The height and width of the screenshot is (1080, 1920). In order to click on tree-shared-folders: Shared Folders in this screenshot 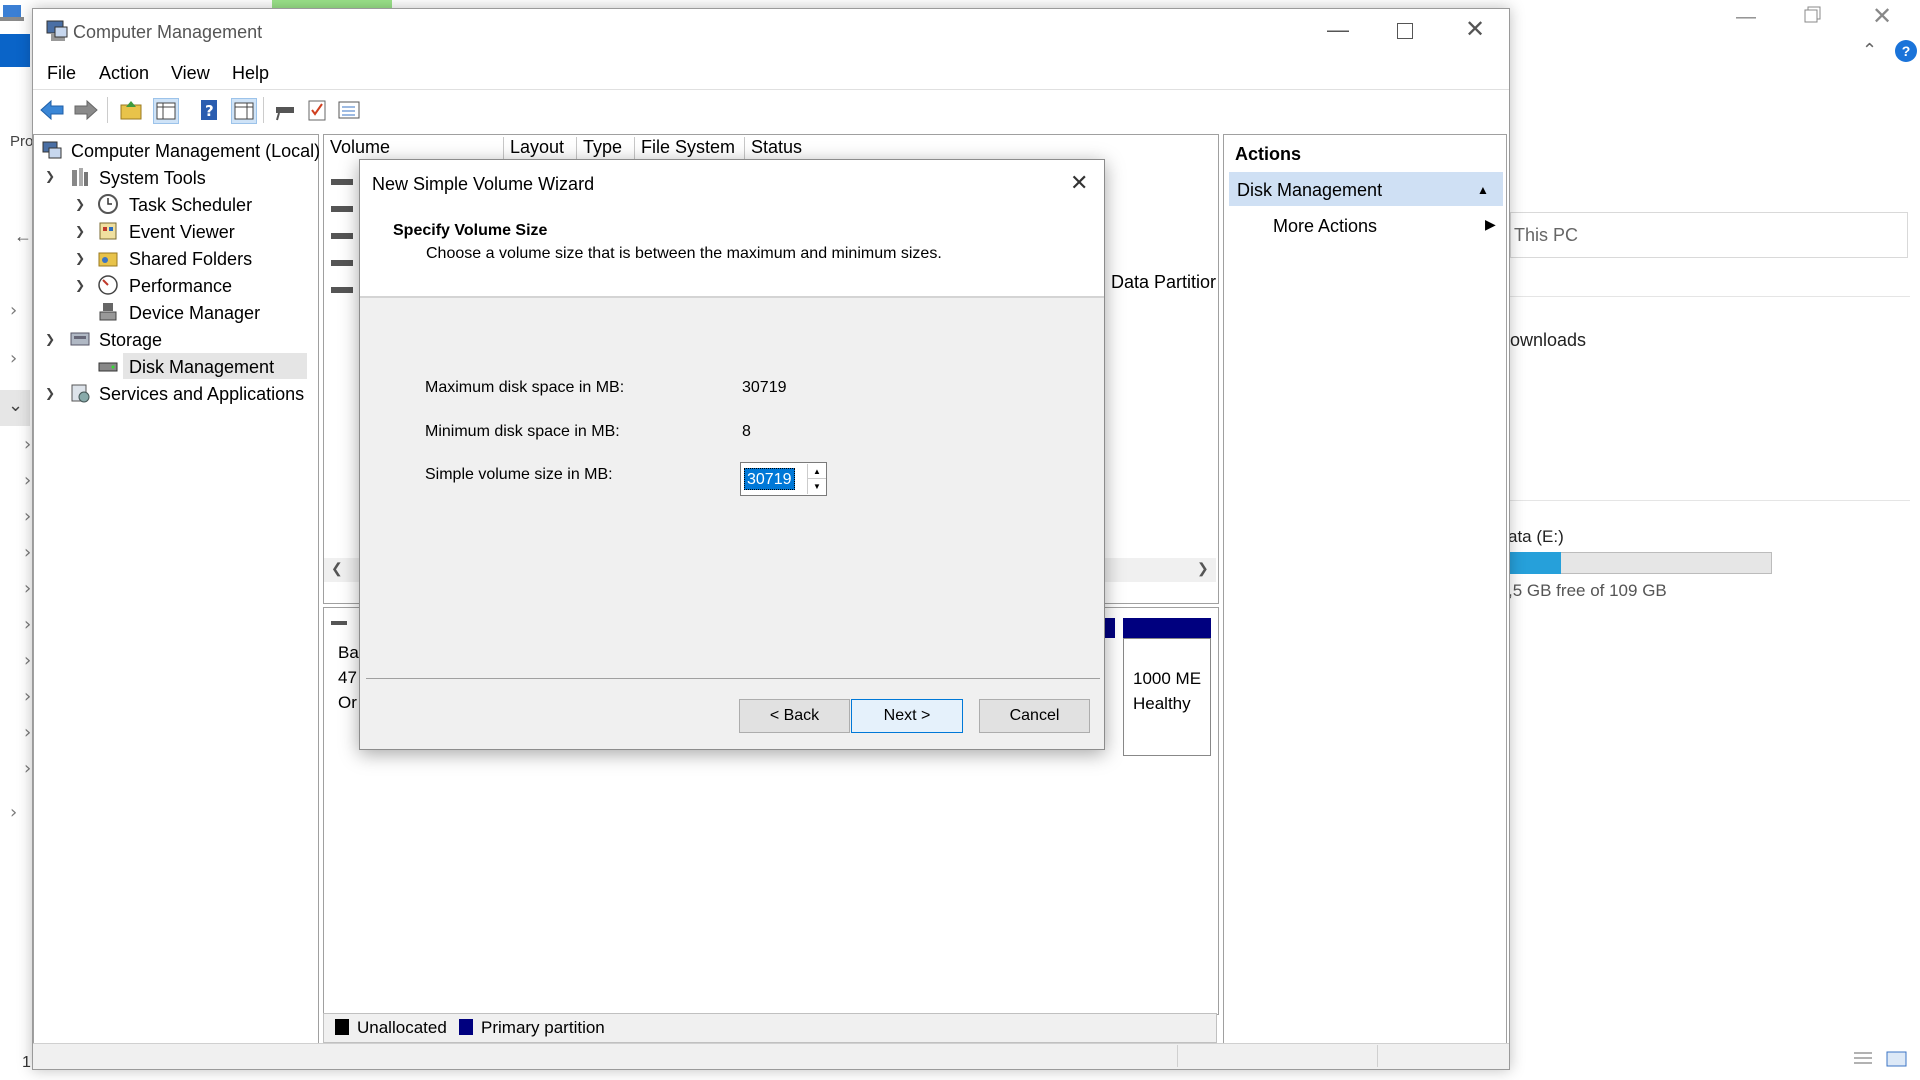, I will do `click(190, 259)`.